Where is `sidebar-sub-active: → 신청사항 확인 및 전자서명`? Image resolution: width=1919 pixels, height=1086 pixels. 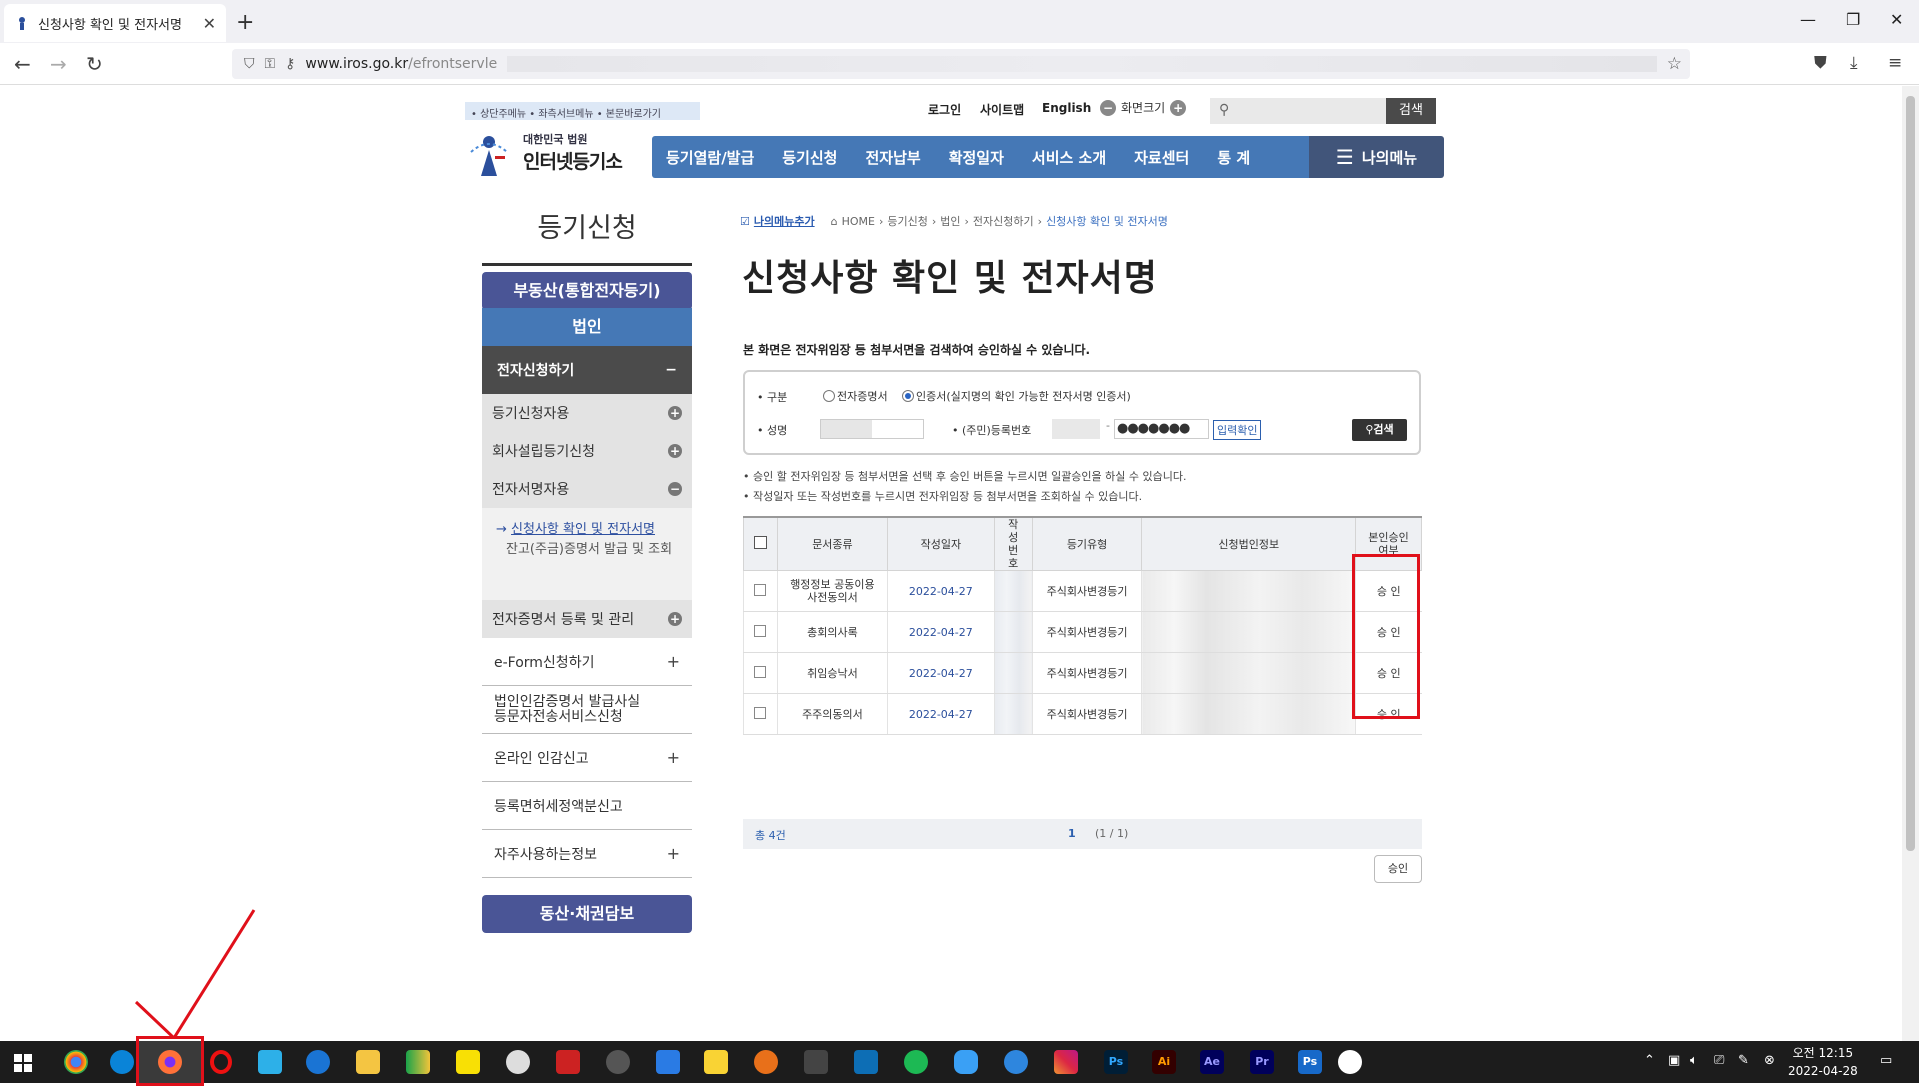 sidebar-sub-active: → 신청사항 확인 및 전자서명 is located at coordinates (589, 530).